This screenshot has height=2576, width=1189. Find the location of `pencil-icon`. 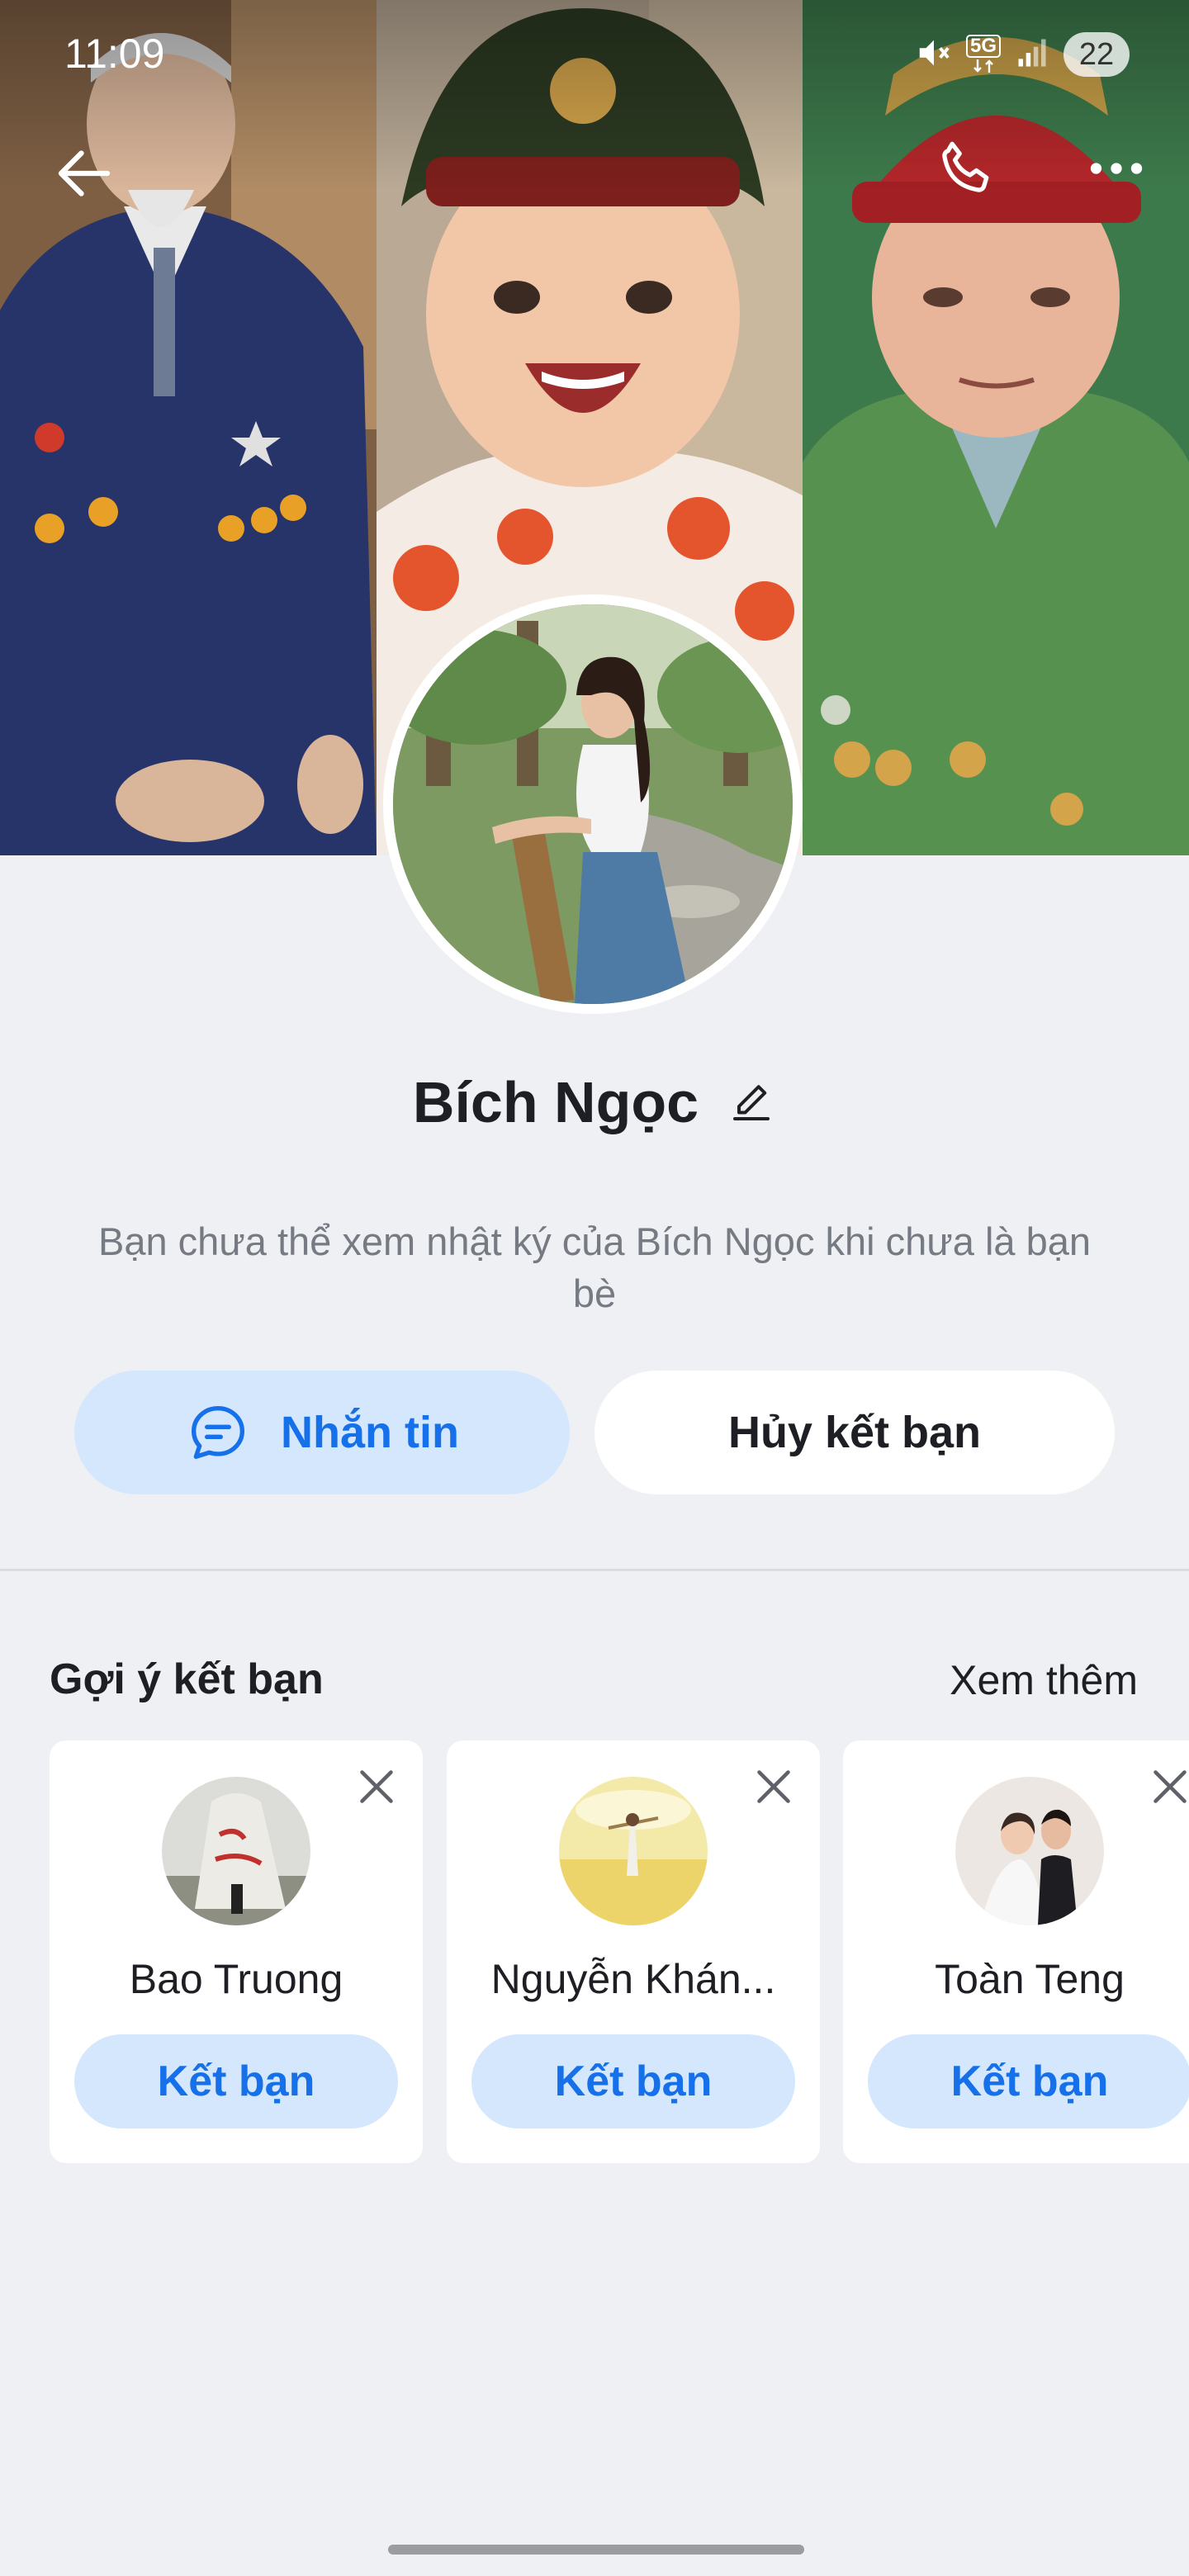

pencil-icon is located at coordinates (751, 1102).